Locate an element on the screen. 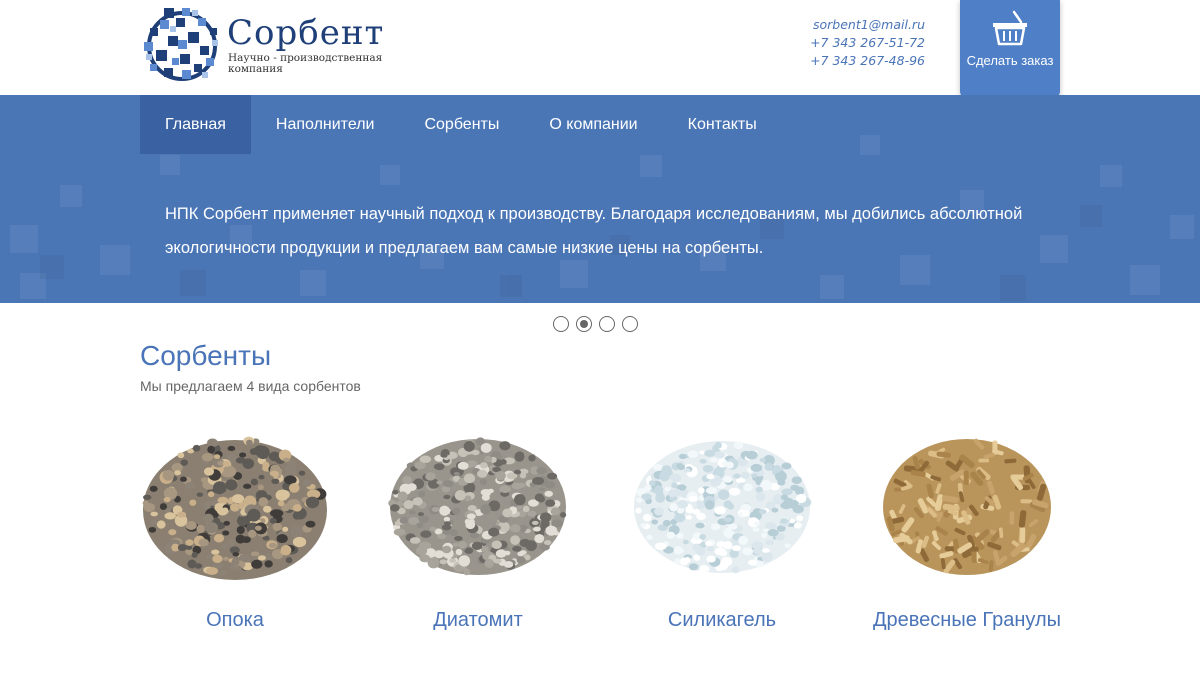  nav-item-home: Главная is located at coordinates (195, 124).